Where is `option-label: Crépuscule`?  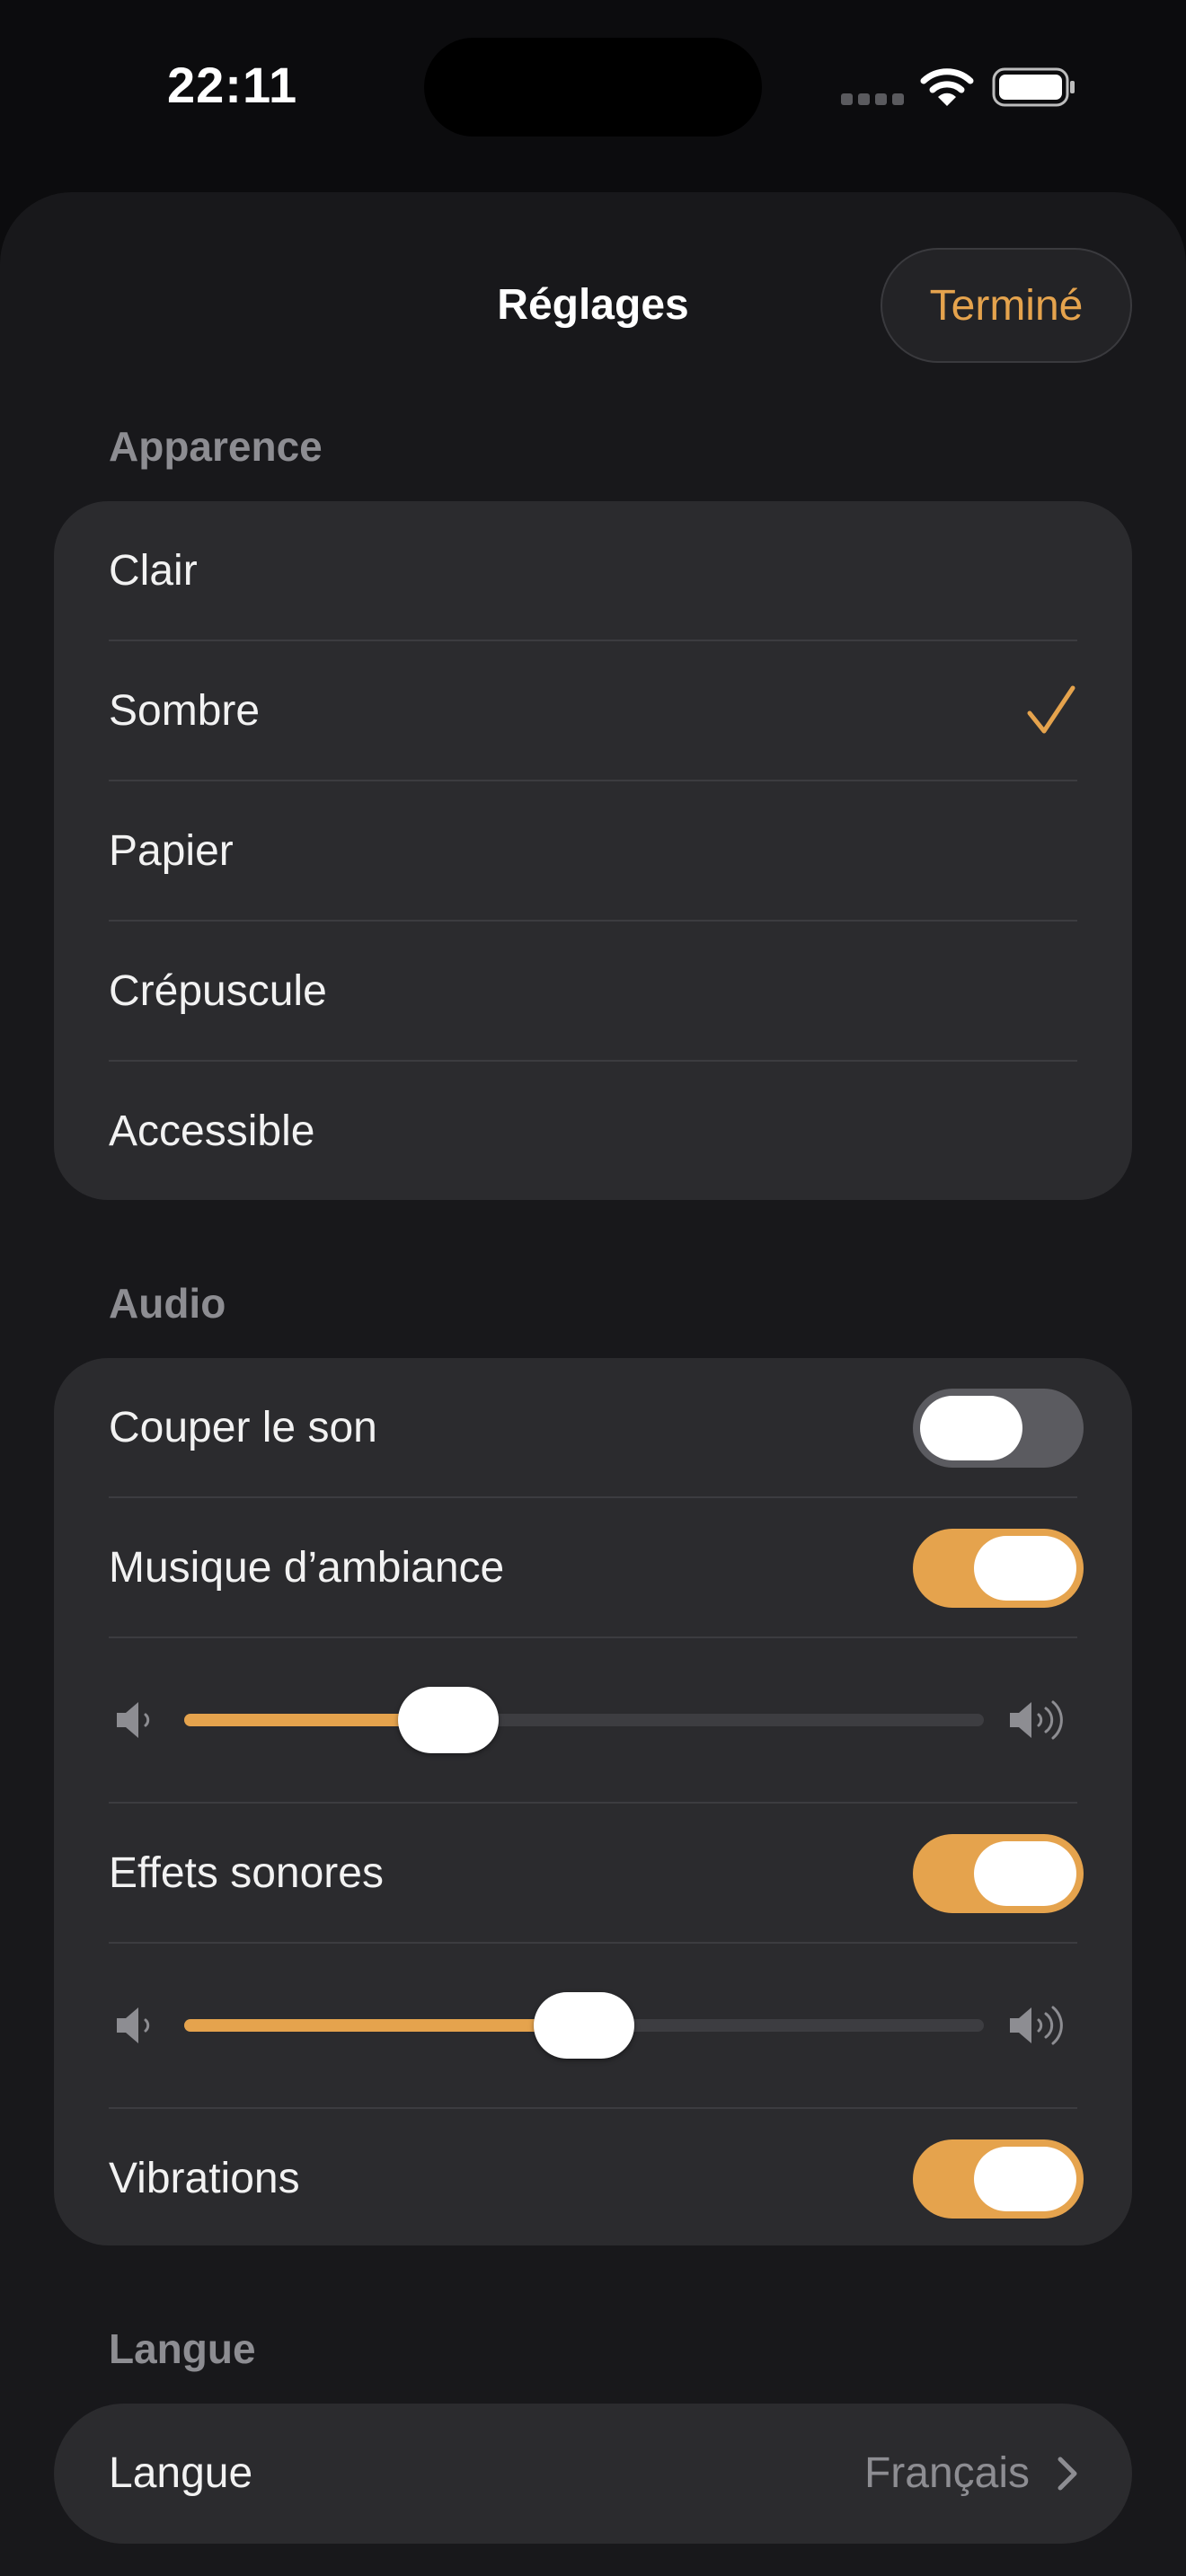
option-label: Crépuscule is located at coordinates (218, 991).